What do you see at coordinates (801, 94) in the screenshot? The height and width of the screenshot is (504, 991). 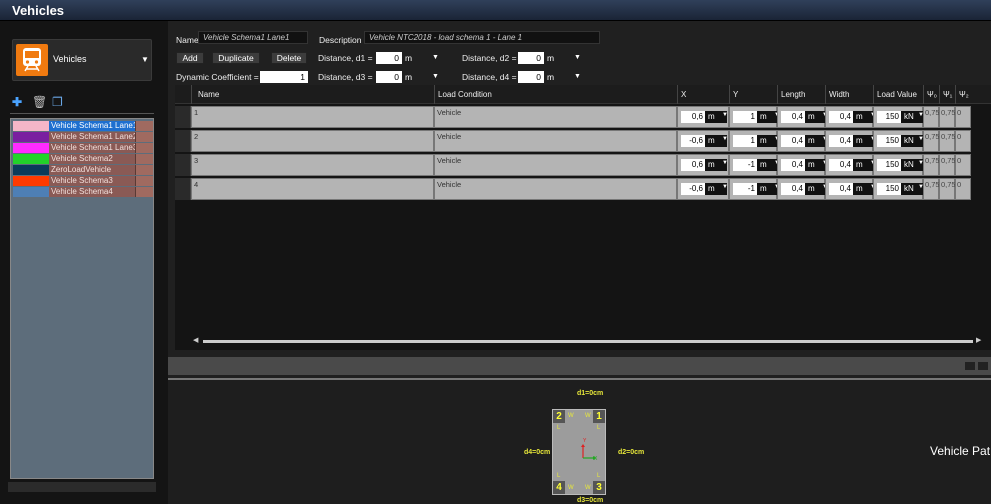 I see `column-header-length: Length` at bounding box center [801, 94].